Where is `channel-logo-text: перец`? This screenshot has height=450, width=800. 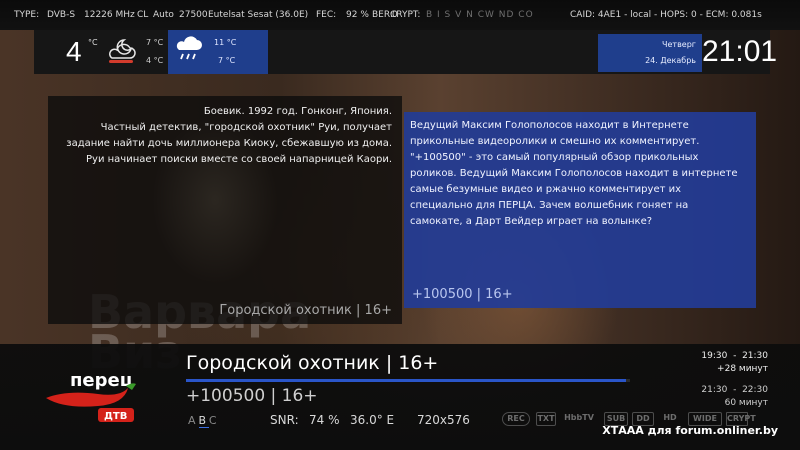
channel-logo-text: перец is located at coordinates (101, 380).